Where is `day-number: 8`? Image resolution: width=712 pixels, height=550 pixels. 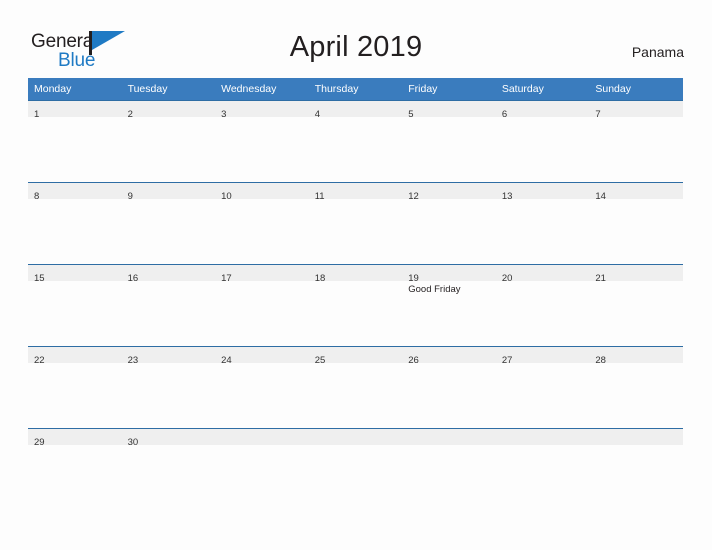
day-number: 8 is located at coordinates (37, 196).